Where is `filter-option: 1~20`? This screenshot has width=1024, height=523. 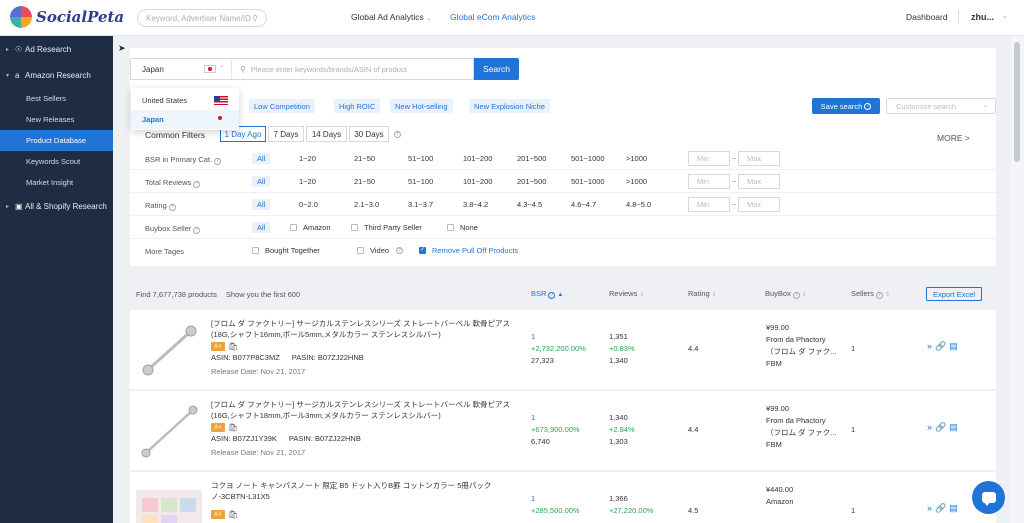
filter-option: 1~20 is located at coordinates (307, 158).